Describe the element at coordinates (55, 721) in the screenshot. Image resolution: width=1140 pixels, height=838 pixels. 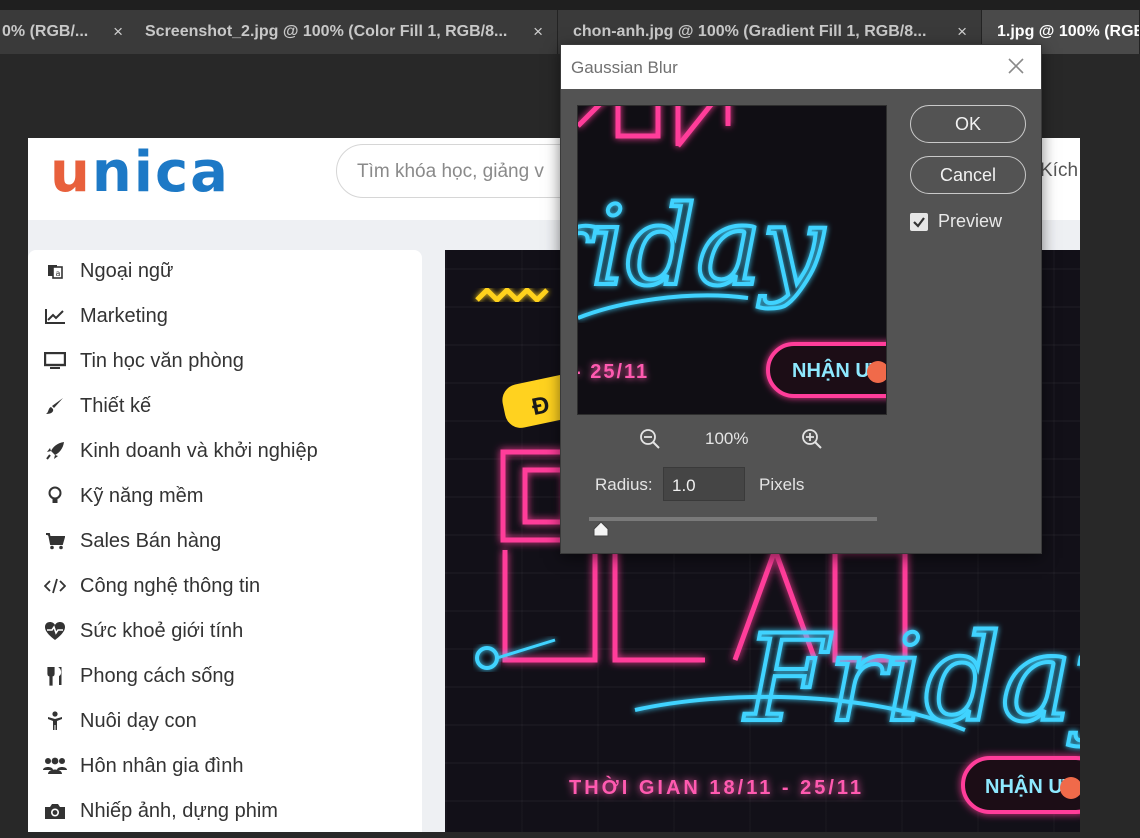
I see `child-icon` at that location.